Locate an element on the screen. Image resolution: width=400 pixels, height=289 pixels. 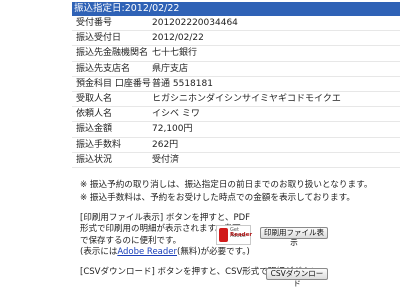
csv-instructions: [CSVダウンロード] ボタンを押すと、CSV形式で明細がダウン is located at coordinates (199, 272).